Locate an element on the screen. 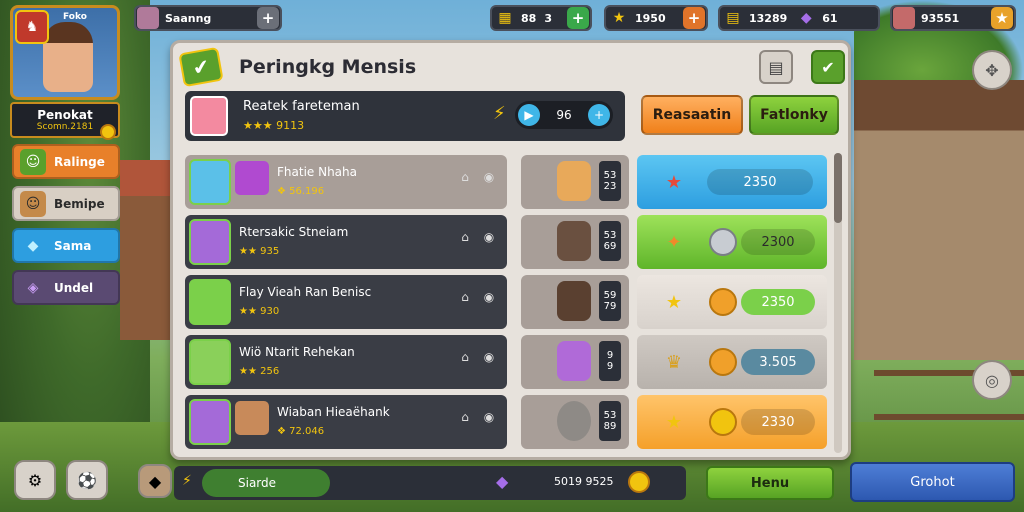 This screenshot has width=1024, height=512. gear-icon is located at coordinates (574, 421).